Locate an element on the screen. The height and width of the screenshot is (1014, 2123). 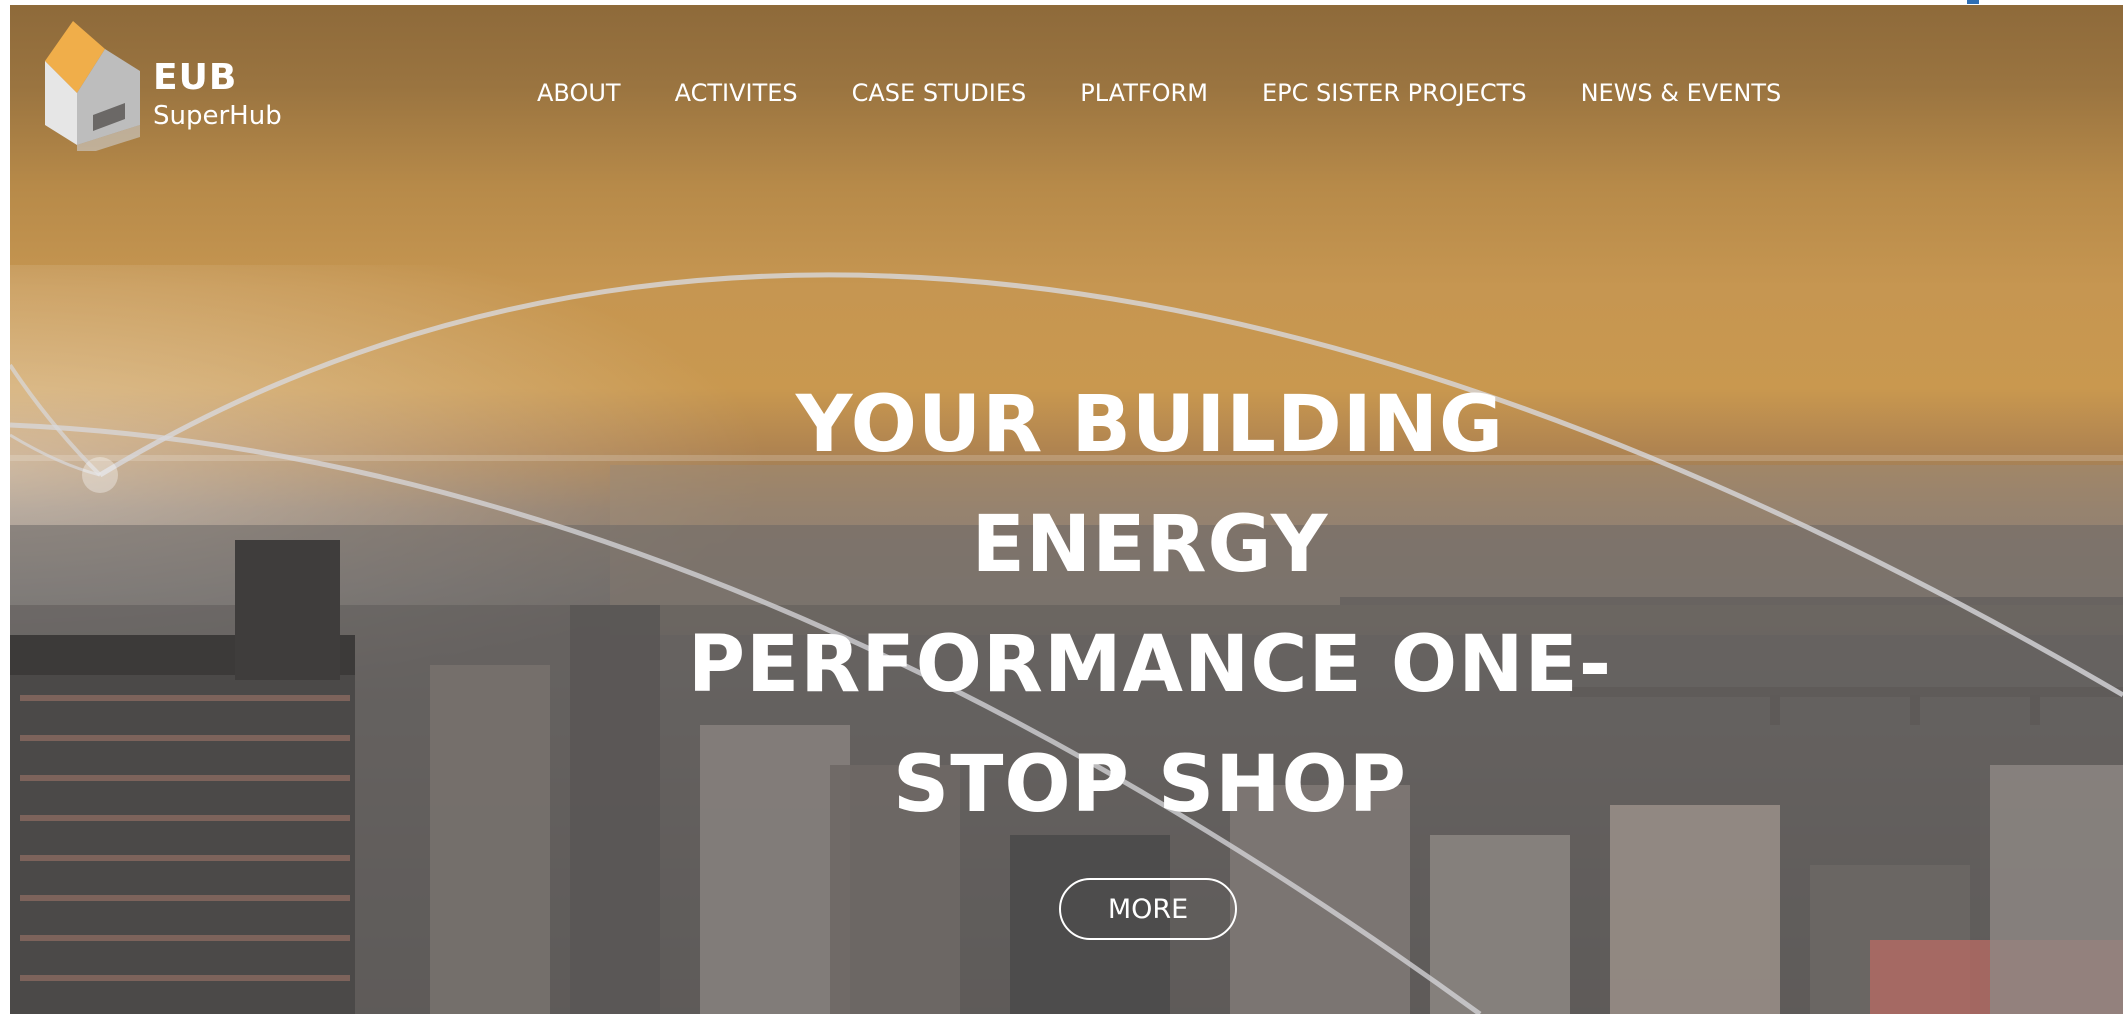
nav-platform: PLATFORM is located at coordinates (1144, 93).